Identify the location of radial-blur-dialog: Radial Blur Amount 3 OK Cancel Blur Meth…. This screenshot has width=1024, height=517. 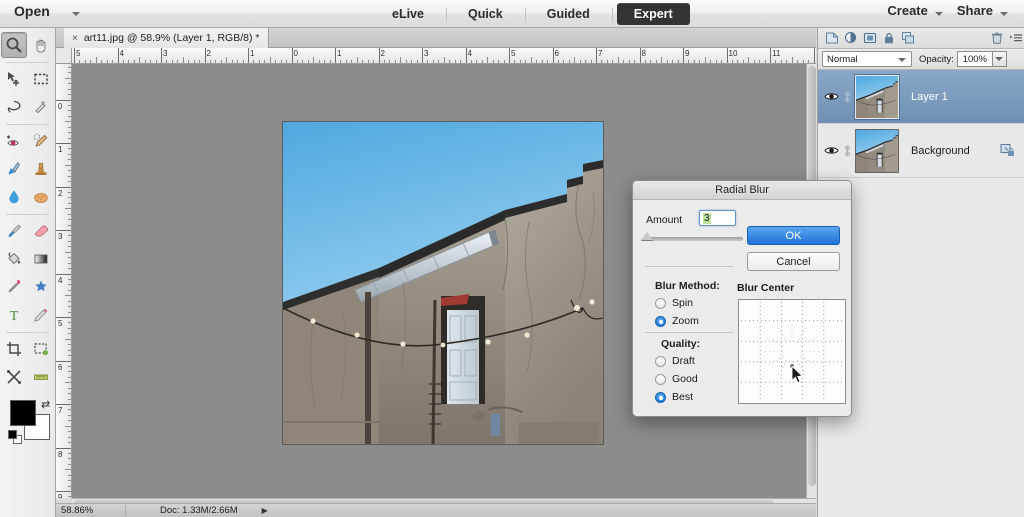
(742, 298).